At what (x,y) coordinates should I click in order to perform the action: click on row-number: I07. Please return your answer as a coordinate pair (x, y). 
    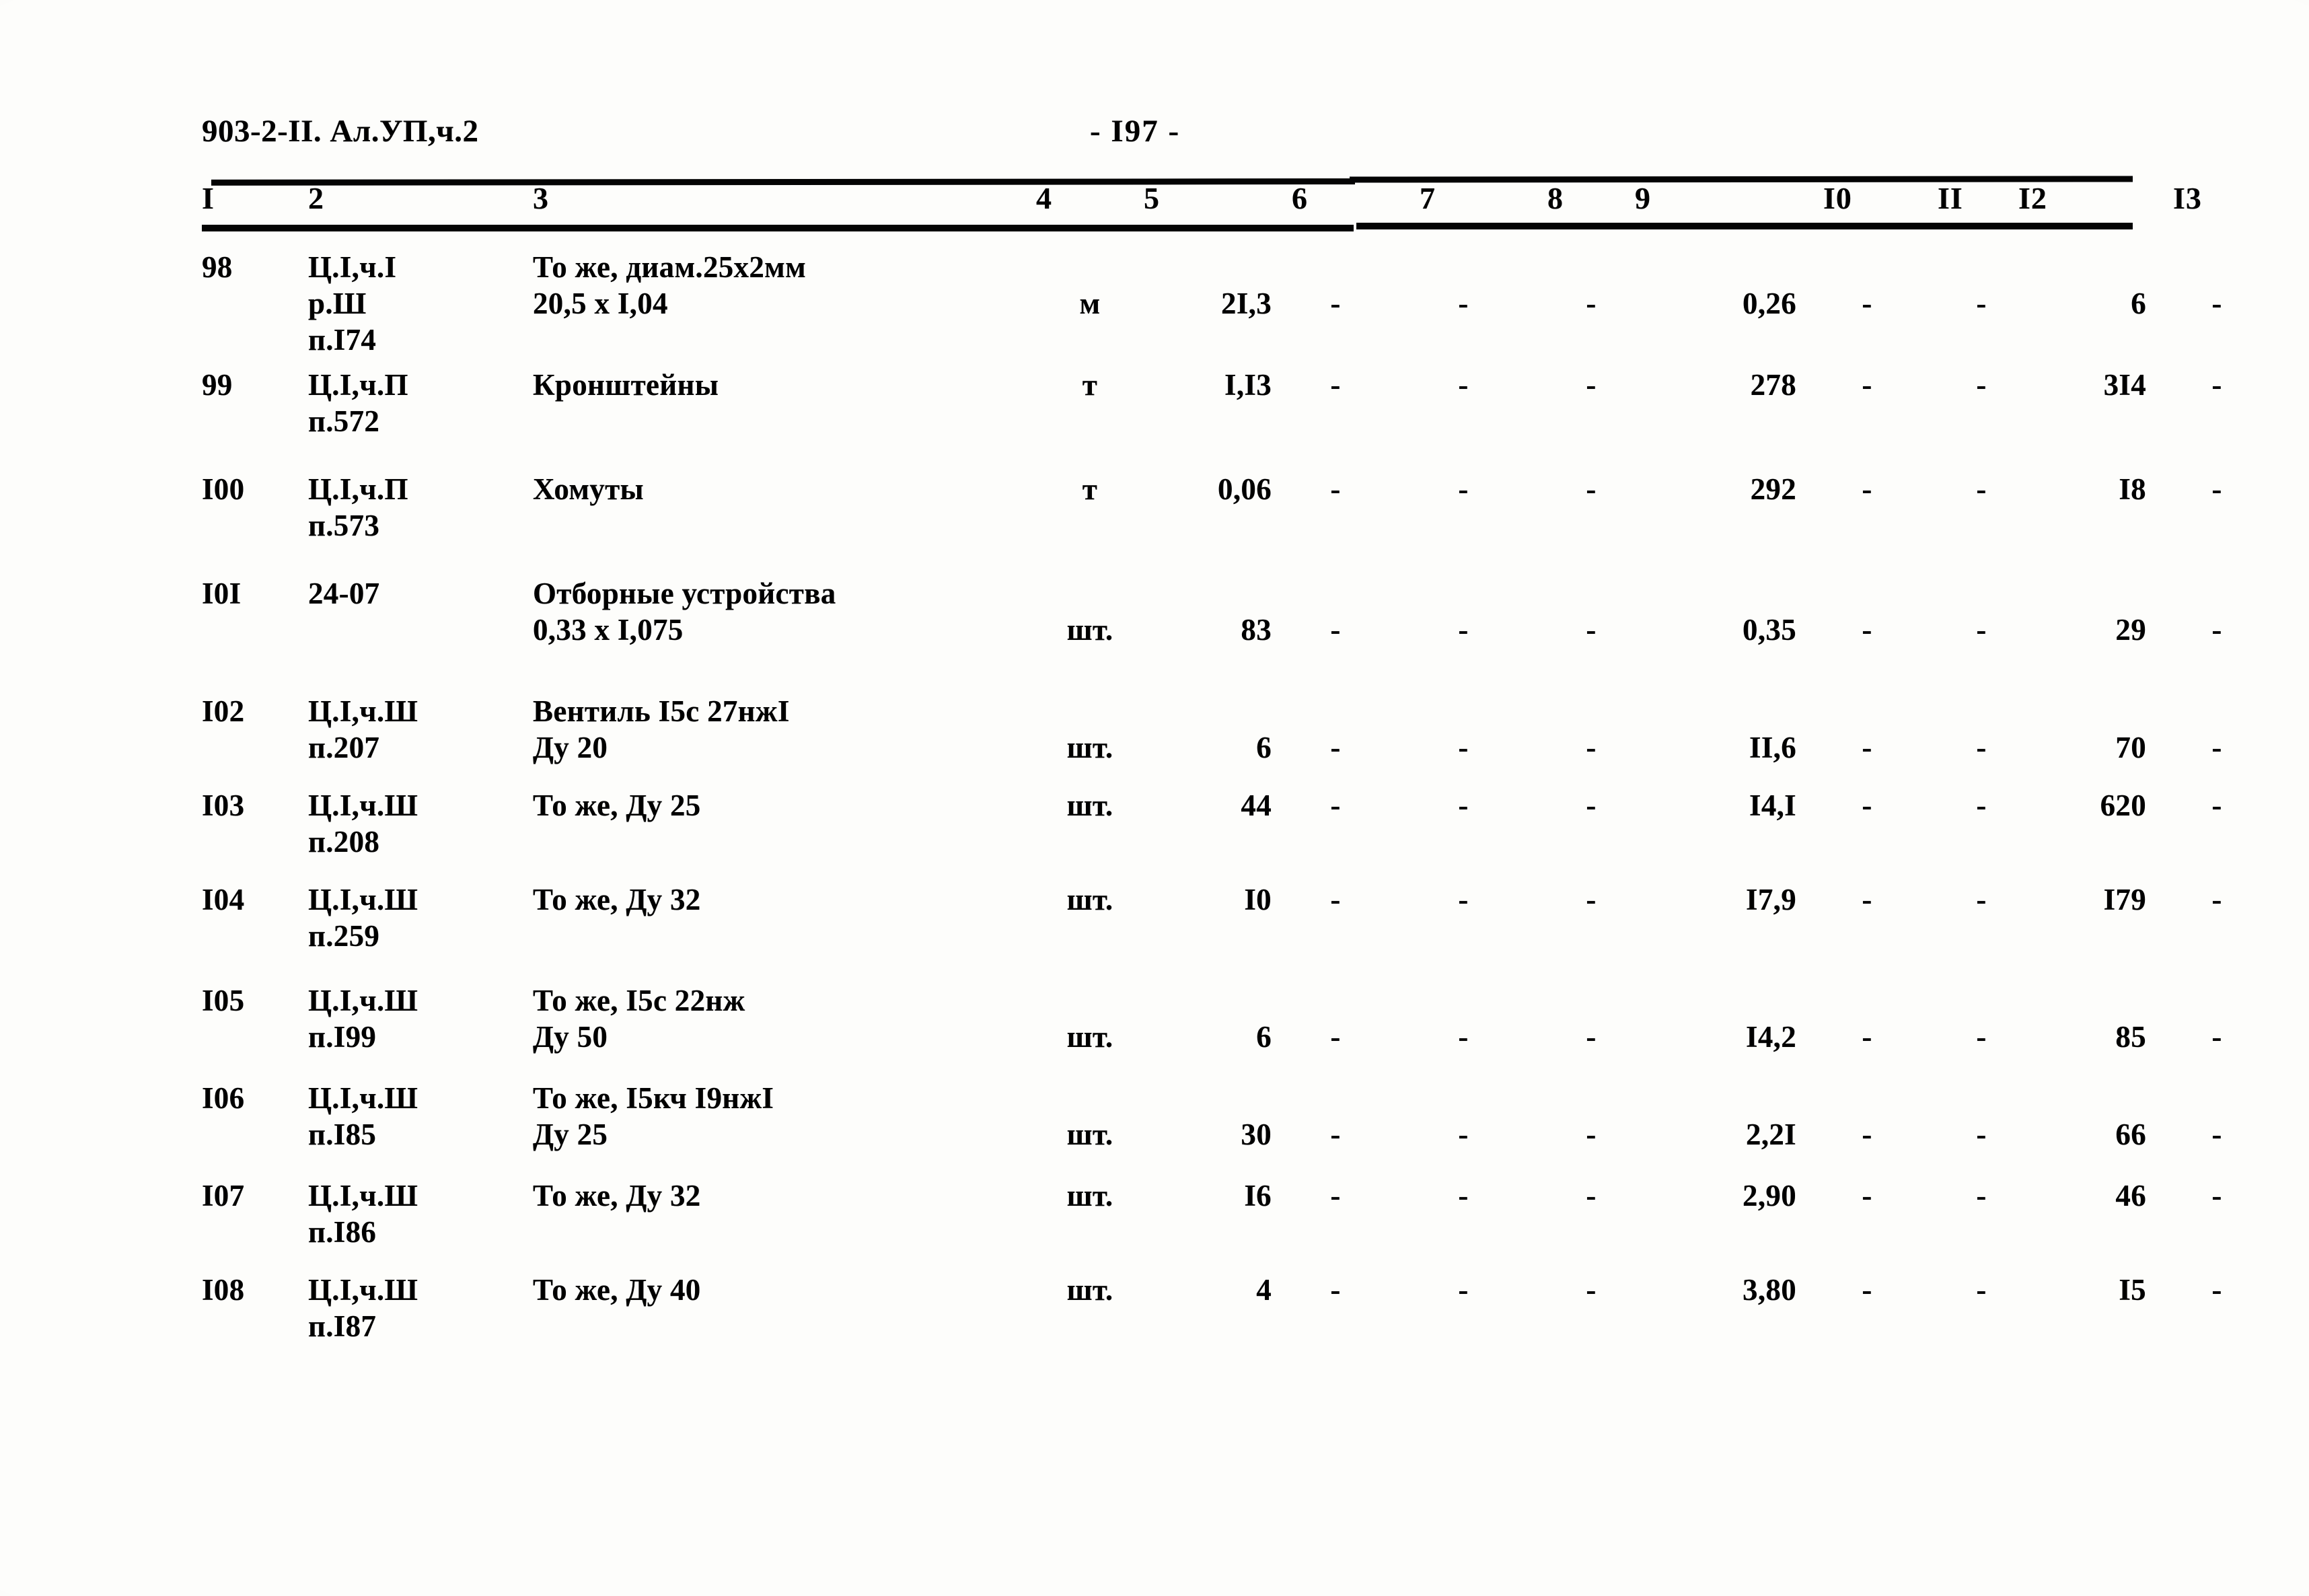
    Looking at the image, I should click on (223, 1195).